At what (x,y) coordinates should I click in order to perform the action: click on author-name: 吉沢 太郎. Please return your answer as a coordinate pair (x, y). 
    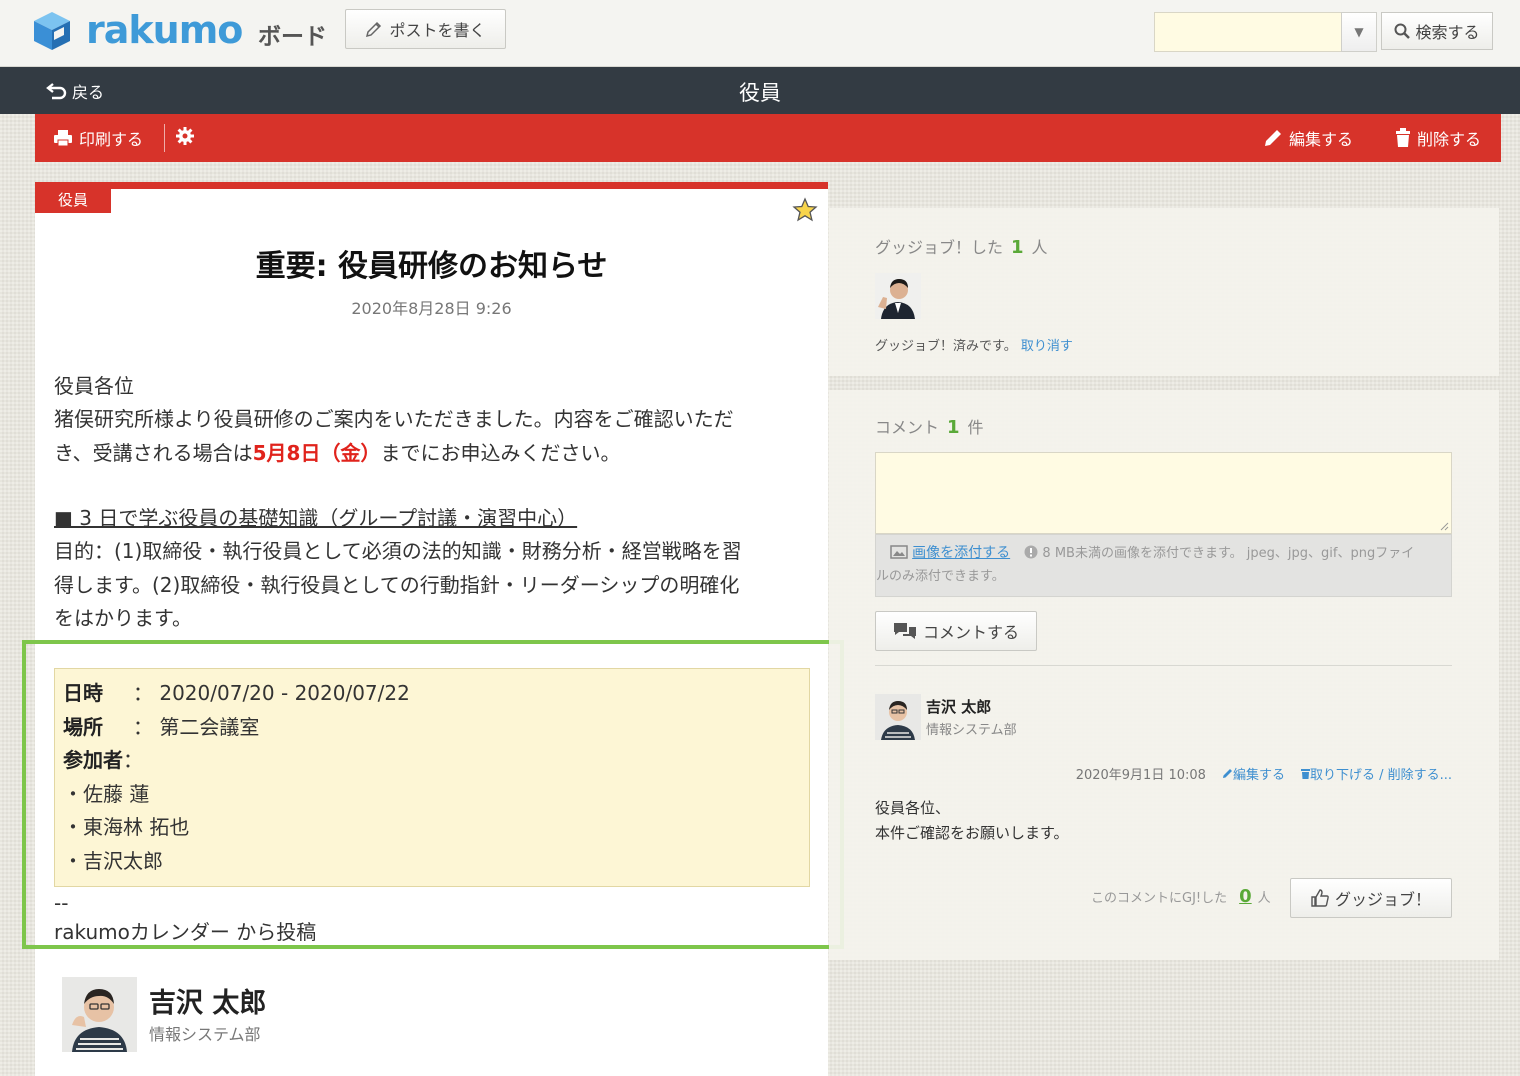
    Looking at the image, I should click on (207, 1000).